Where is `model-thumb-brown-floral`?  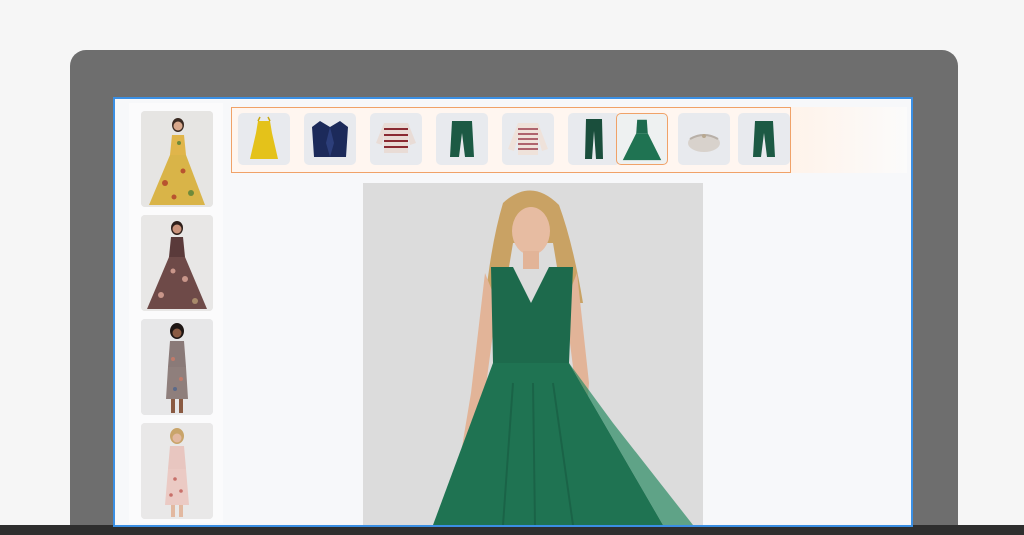
model-thumb-brown-floral is located at coordinates (177, 263).